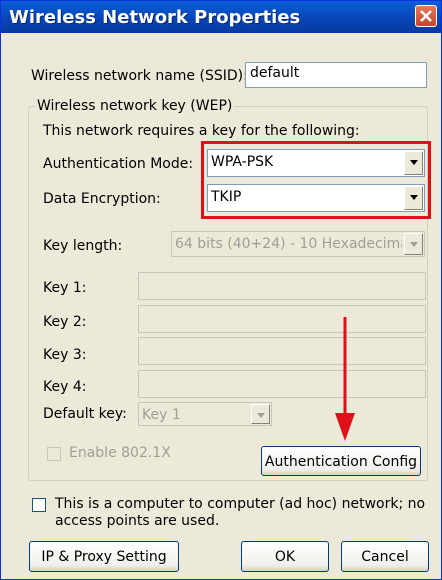  Describe the element at coordinates (282, 319) in the screenshot. I see `key2-input` at that location.